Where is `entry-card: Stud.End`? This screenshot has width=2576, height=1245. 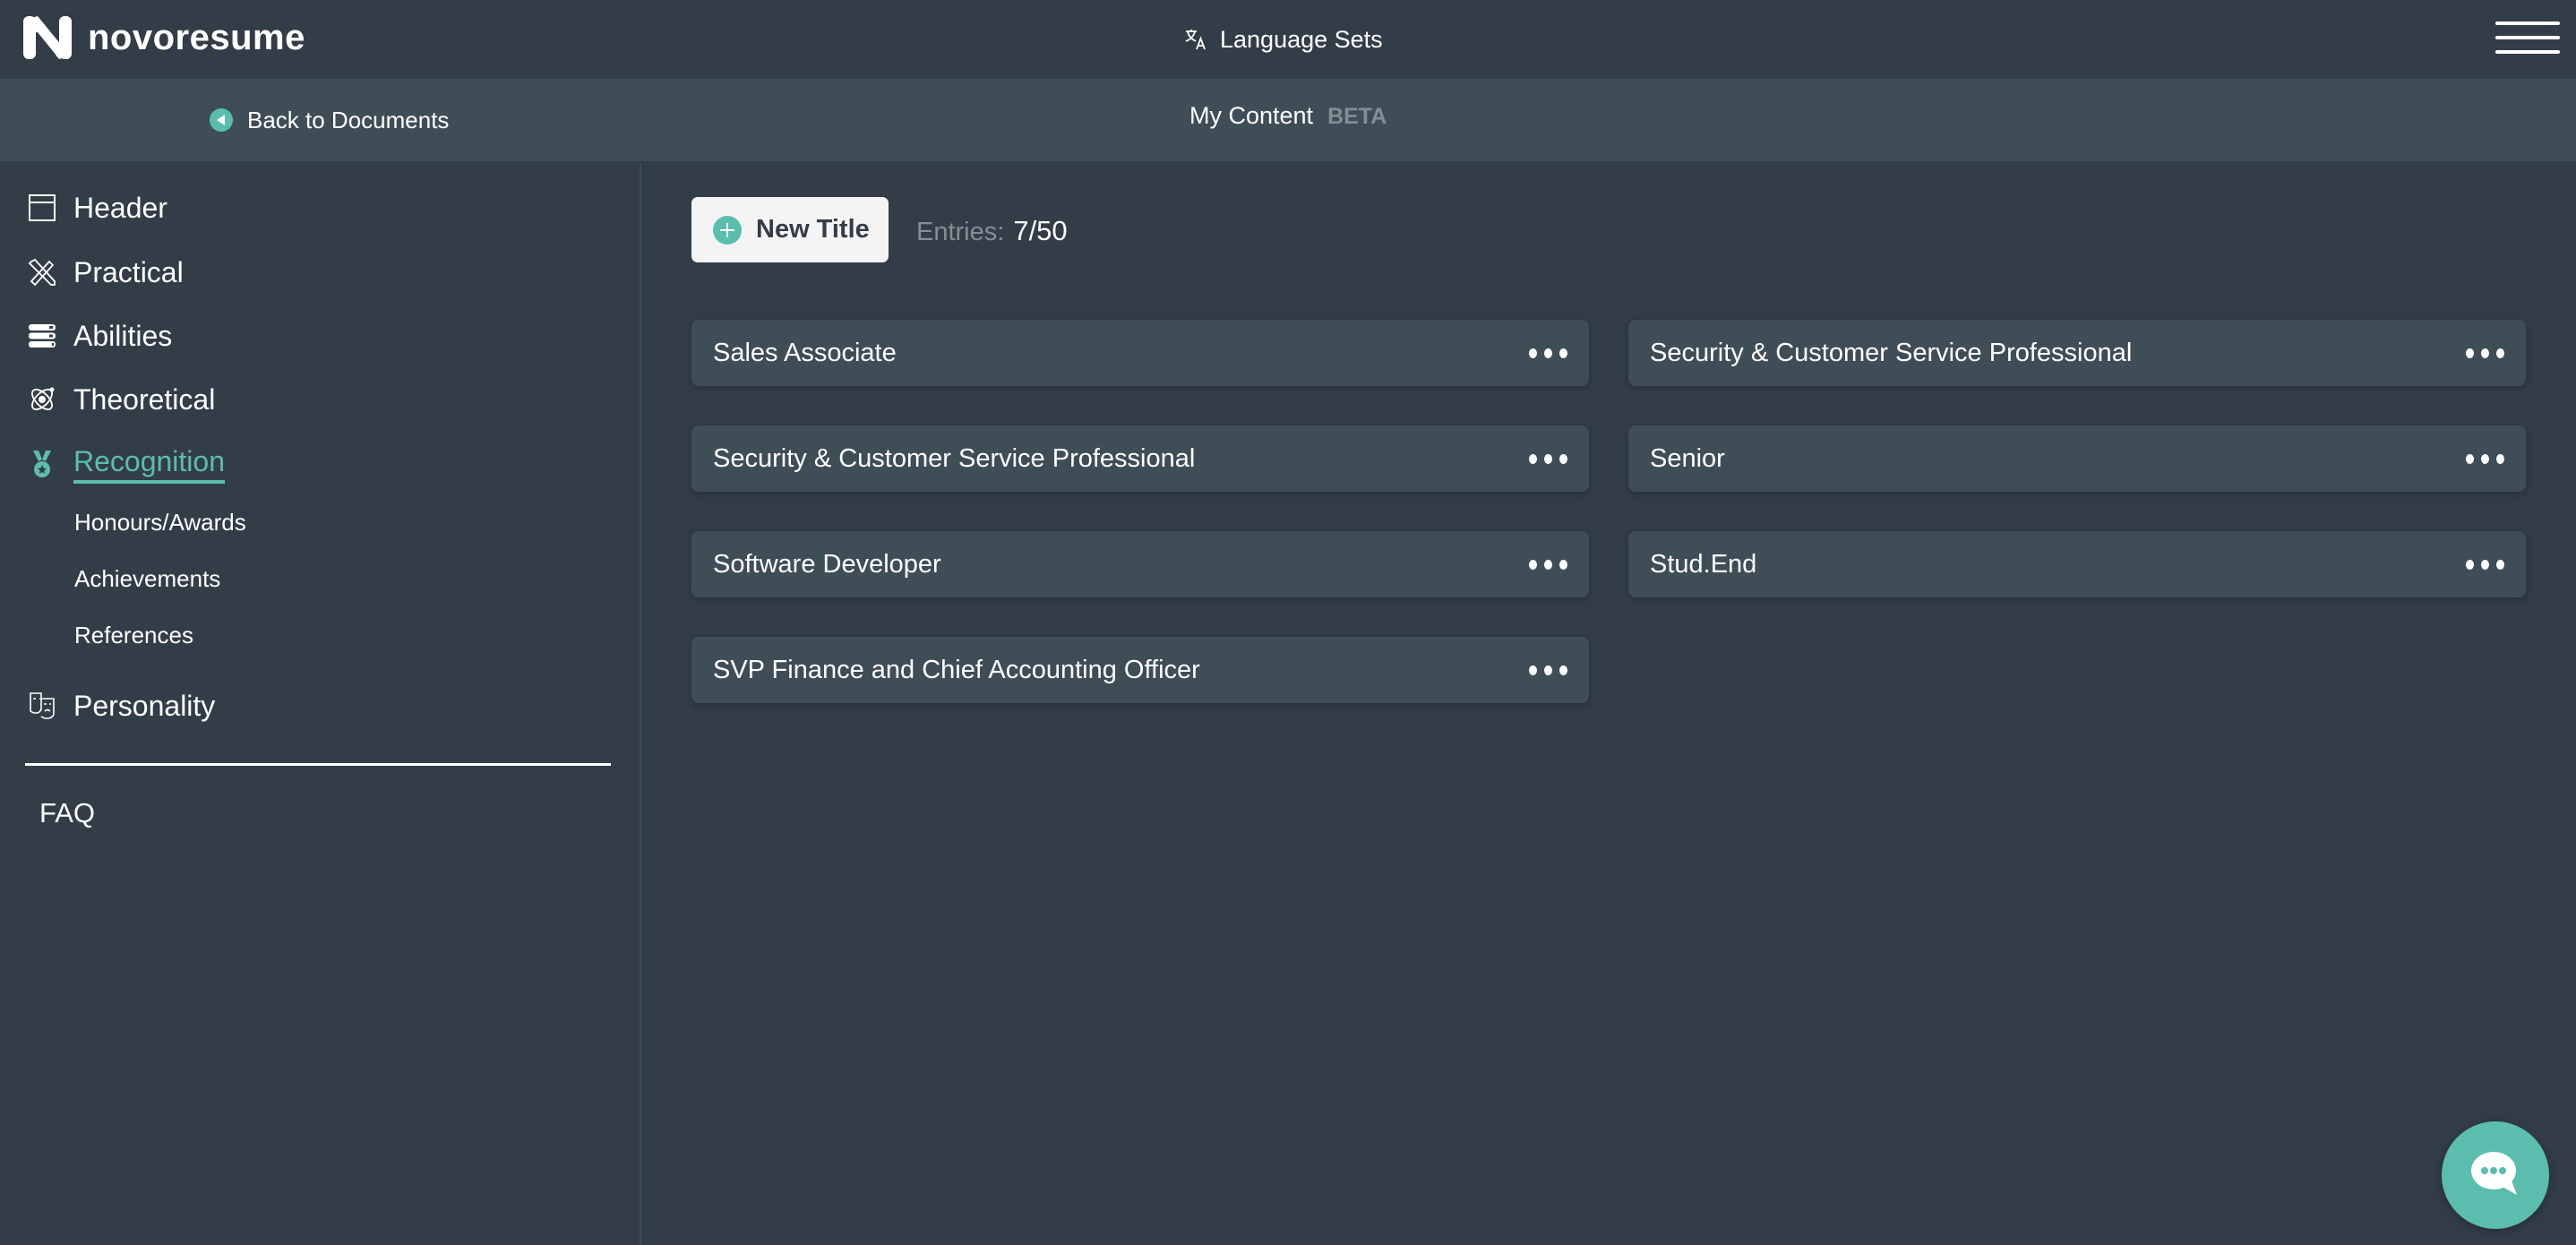 entry-card: Stud.End is located at coordinates (2077, 564).